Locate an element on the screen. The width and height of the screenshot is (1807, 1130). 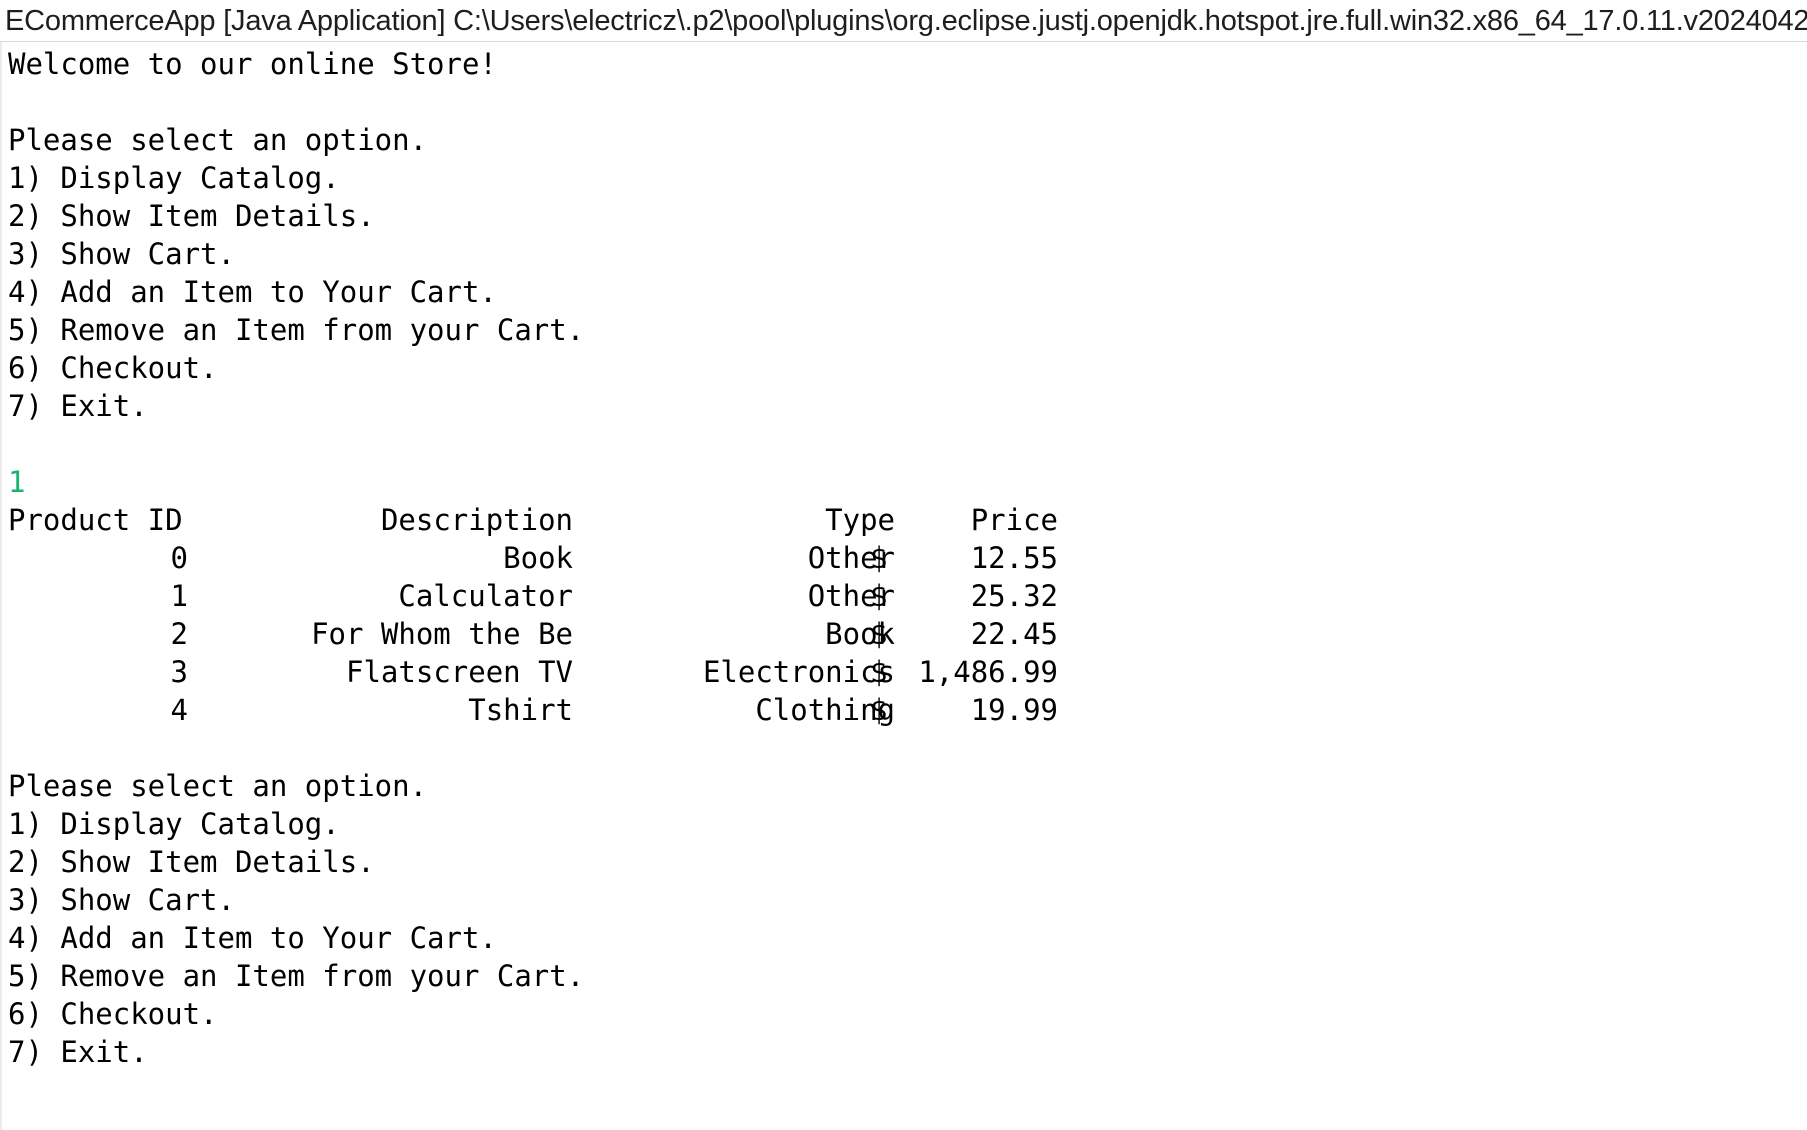
catalog-row: 0 Book Other $ 12.55 is located at coordinates (903, 558).